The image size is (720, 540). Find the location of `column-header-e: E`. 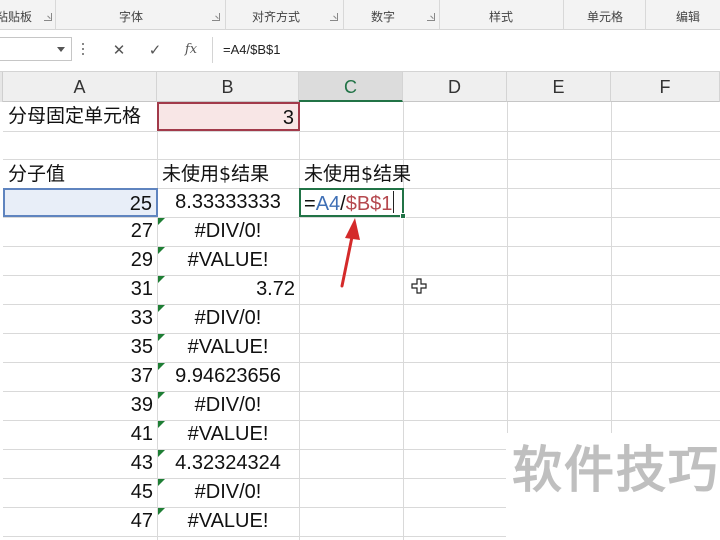

column-header-e: E is located at coordinates (559, 87).